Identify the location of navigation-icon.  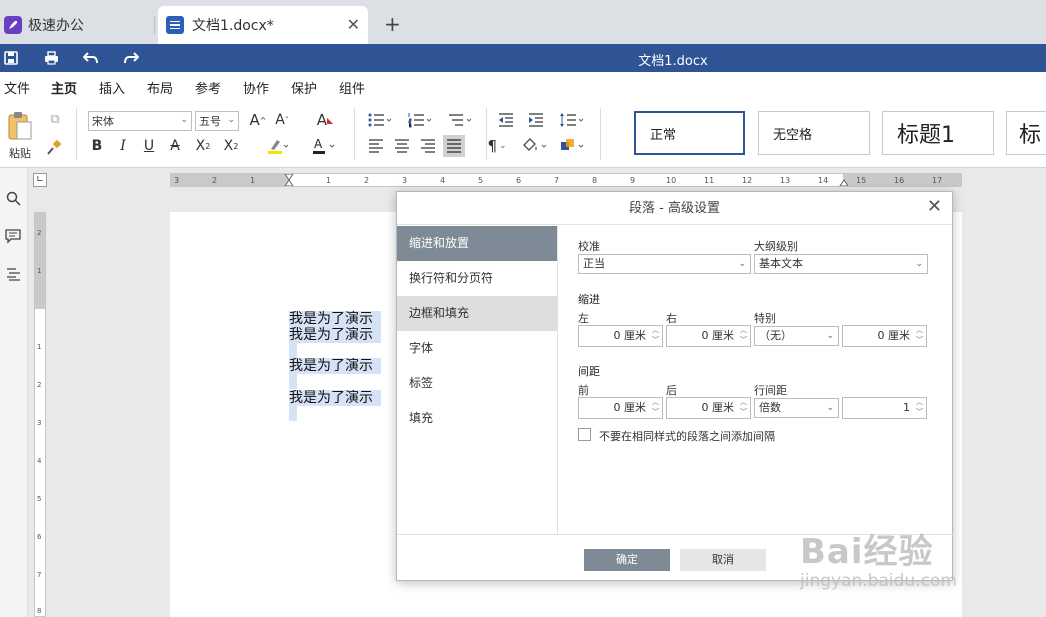
(13, 274).